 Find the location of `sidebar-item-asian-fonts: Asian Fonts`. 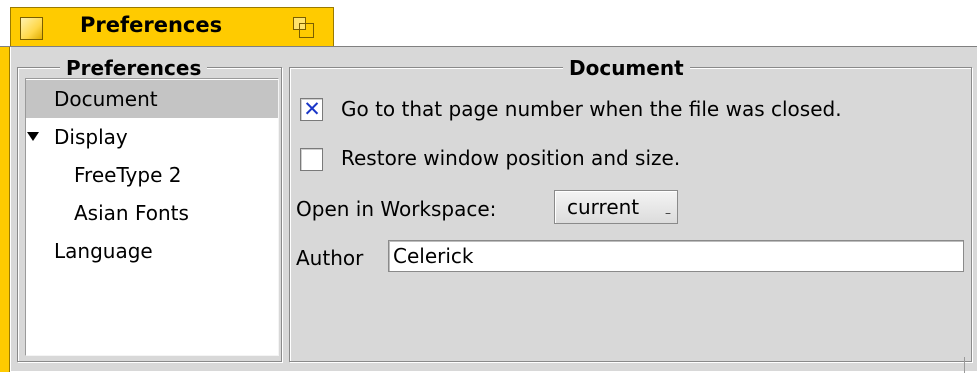

sidebar-item-asian-fonts: Asian Fonts is located at coordinates (152, 213).